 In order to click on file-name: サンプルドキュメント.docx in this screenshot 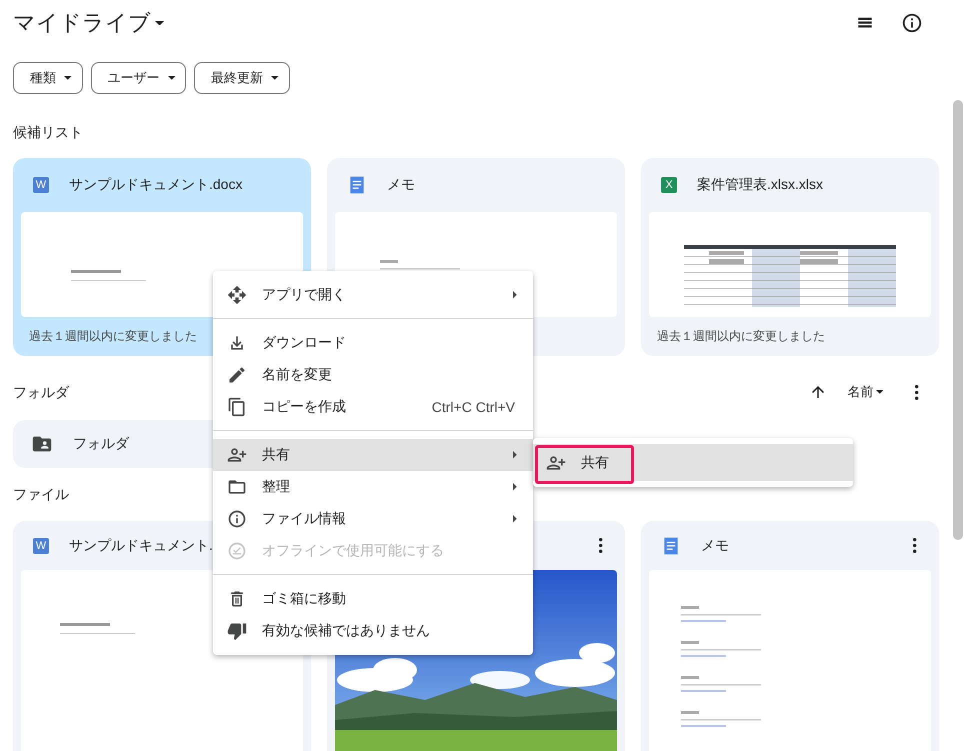, I will do `click(155, 185)`.